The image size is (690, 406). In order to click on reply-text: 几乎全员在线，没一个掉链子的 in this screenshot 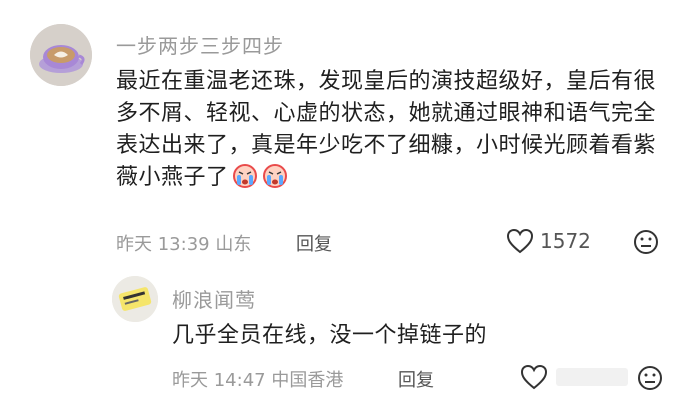, I will do `click(330, 335)`.